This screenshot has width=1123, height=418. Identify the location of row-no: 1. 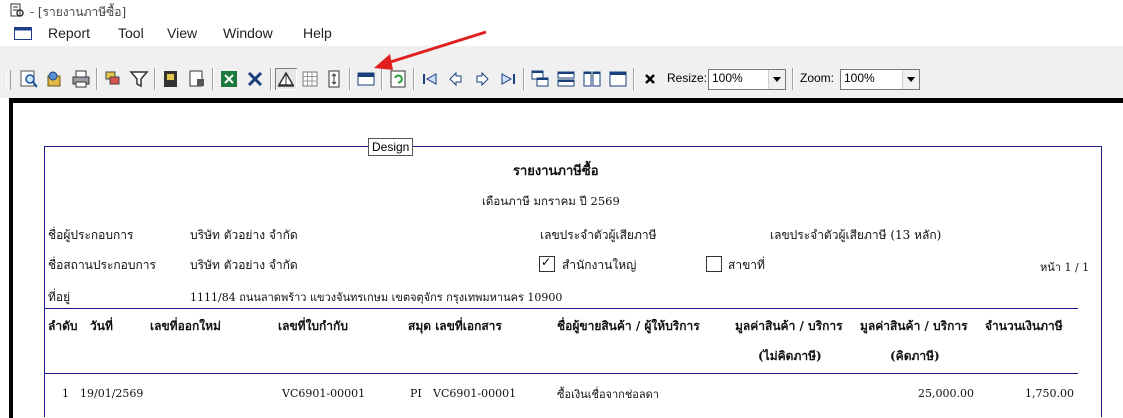
(65, 393).